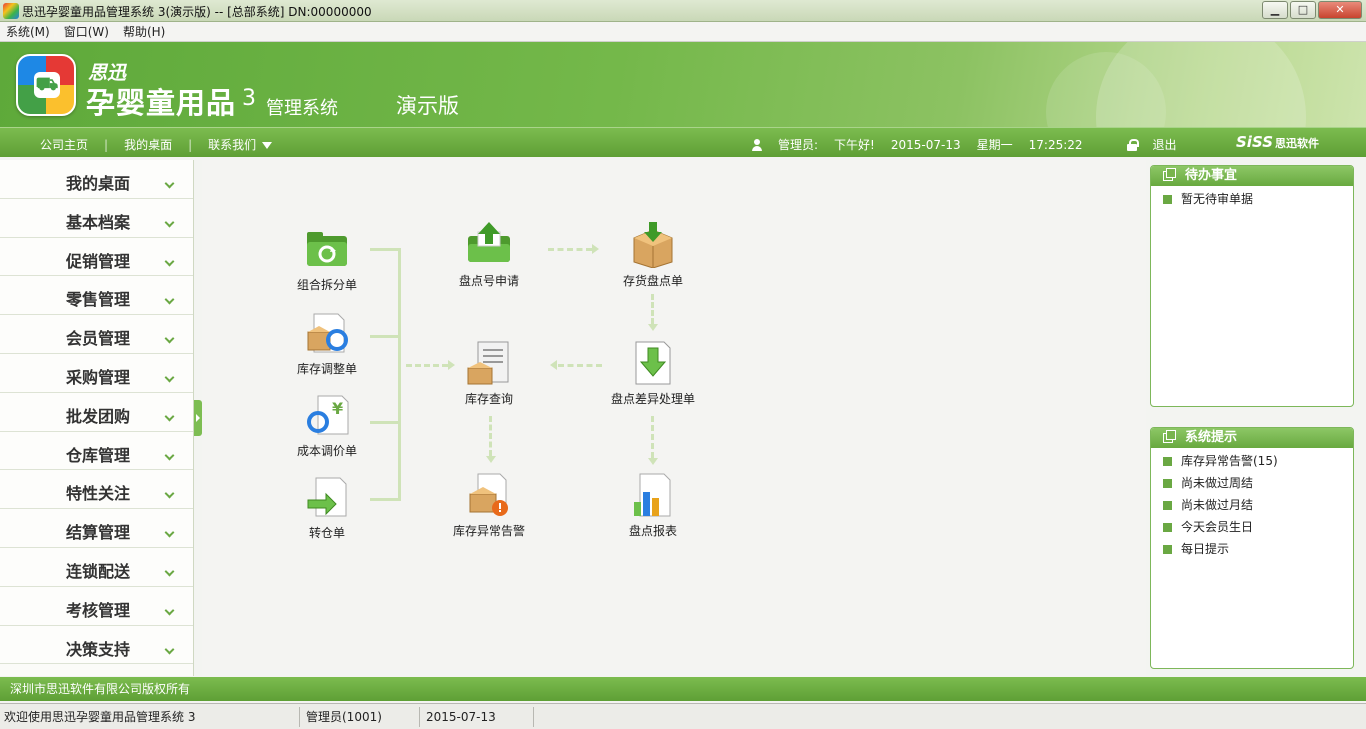 This screenshot has height=729, width=1366. I want to click on sidebar-item-label: 仓库管理, so click(98, 455).